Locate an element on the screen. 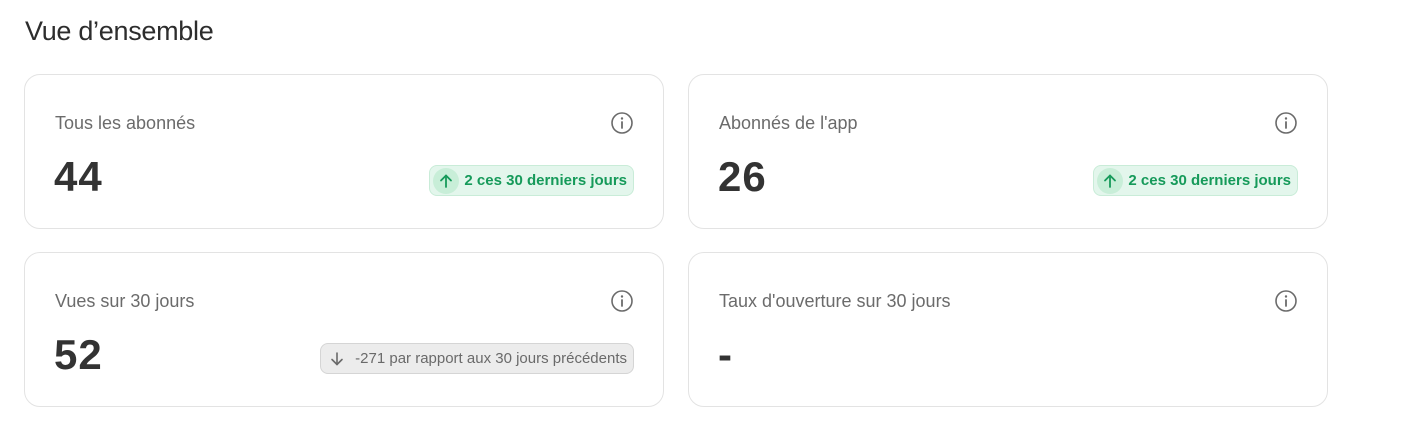  metric-value: 44 is located at coordinates (78, 176).